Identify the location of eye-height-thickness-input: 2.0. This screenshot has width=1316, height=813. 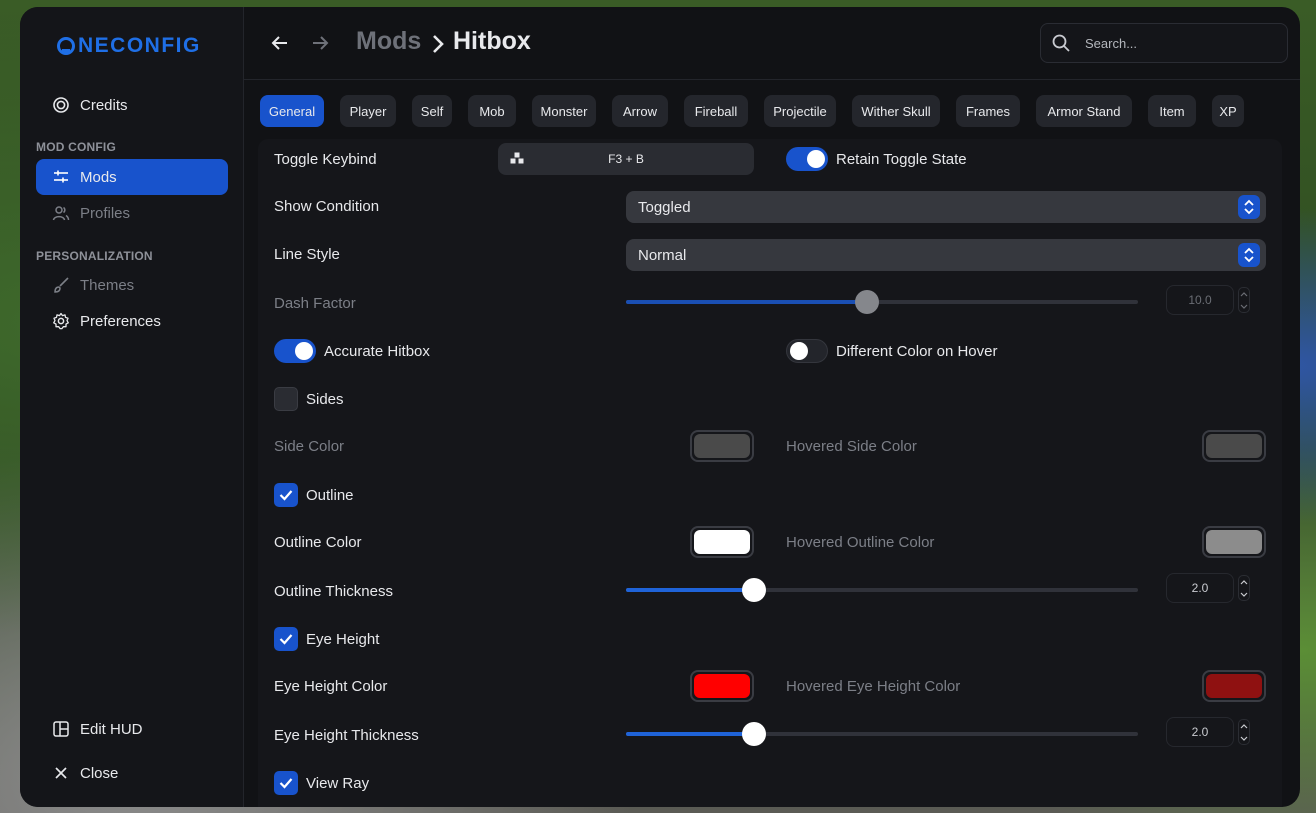
(1200, 732).